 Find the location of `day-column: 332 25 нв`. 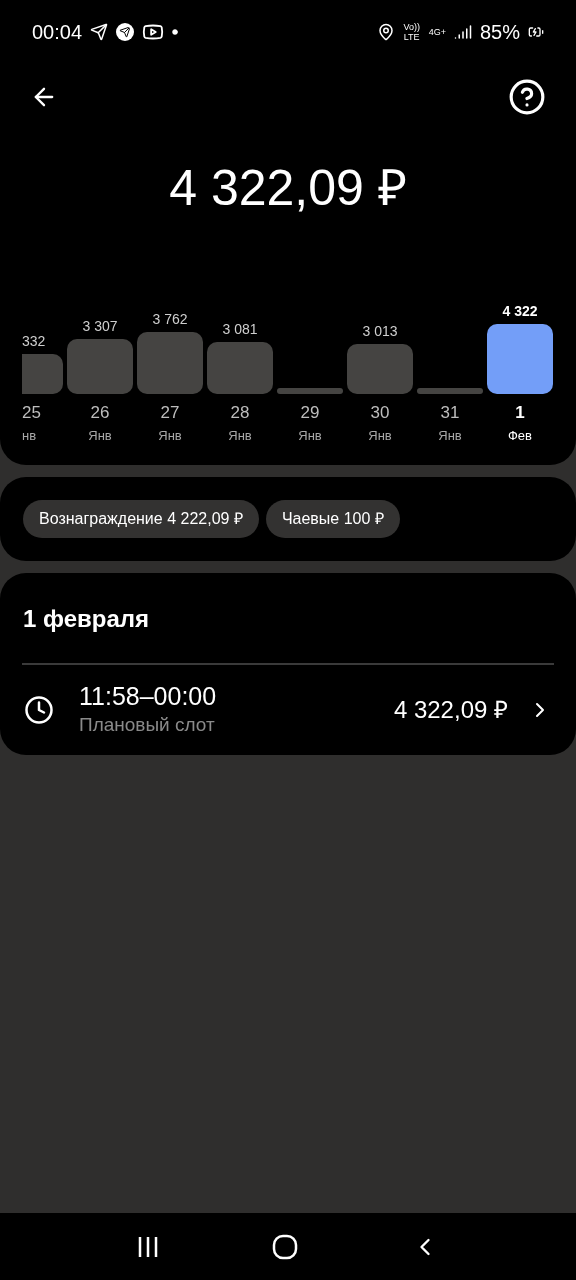

day-column: 332 25 нв is located at coordinates (42, 371).